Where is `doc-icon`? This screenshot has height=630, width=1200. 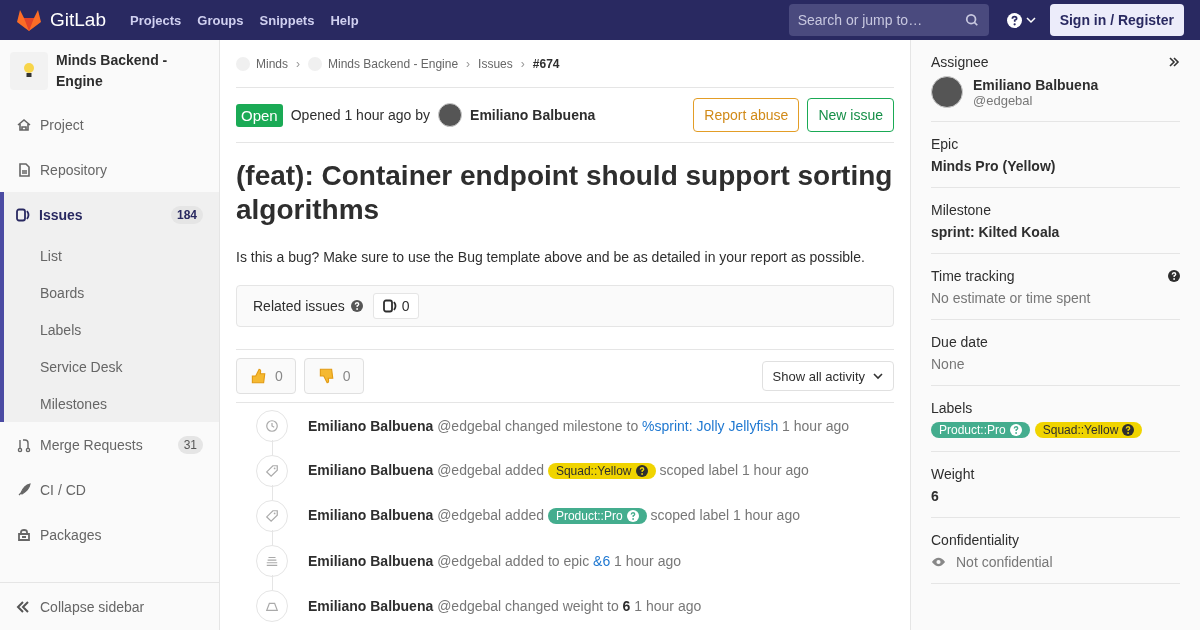
doc-icon is located at coordinates (24, 169).